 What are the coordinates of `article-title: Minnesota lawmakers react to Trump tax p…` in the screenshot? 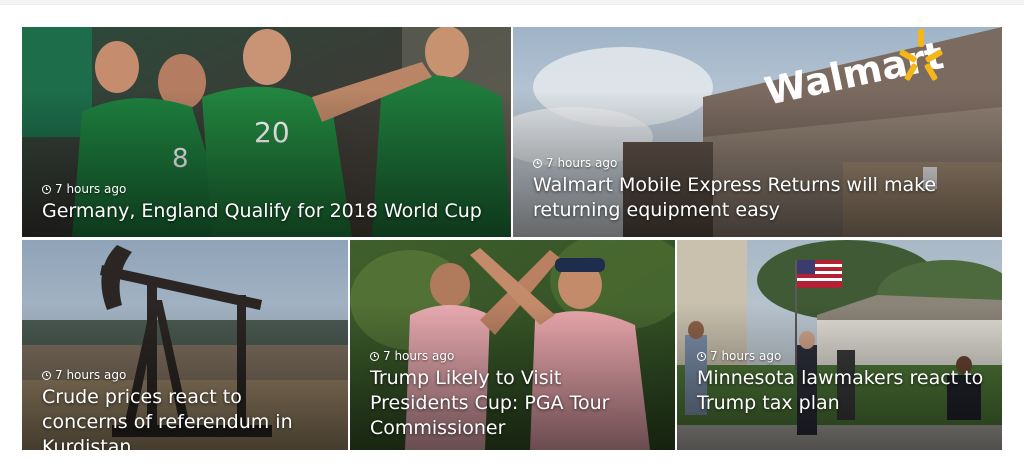 It's located at (841, 391).